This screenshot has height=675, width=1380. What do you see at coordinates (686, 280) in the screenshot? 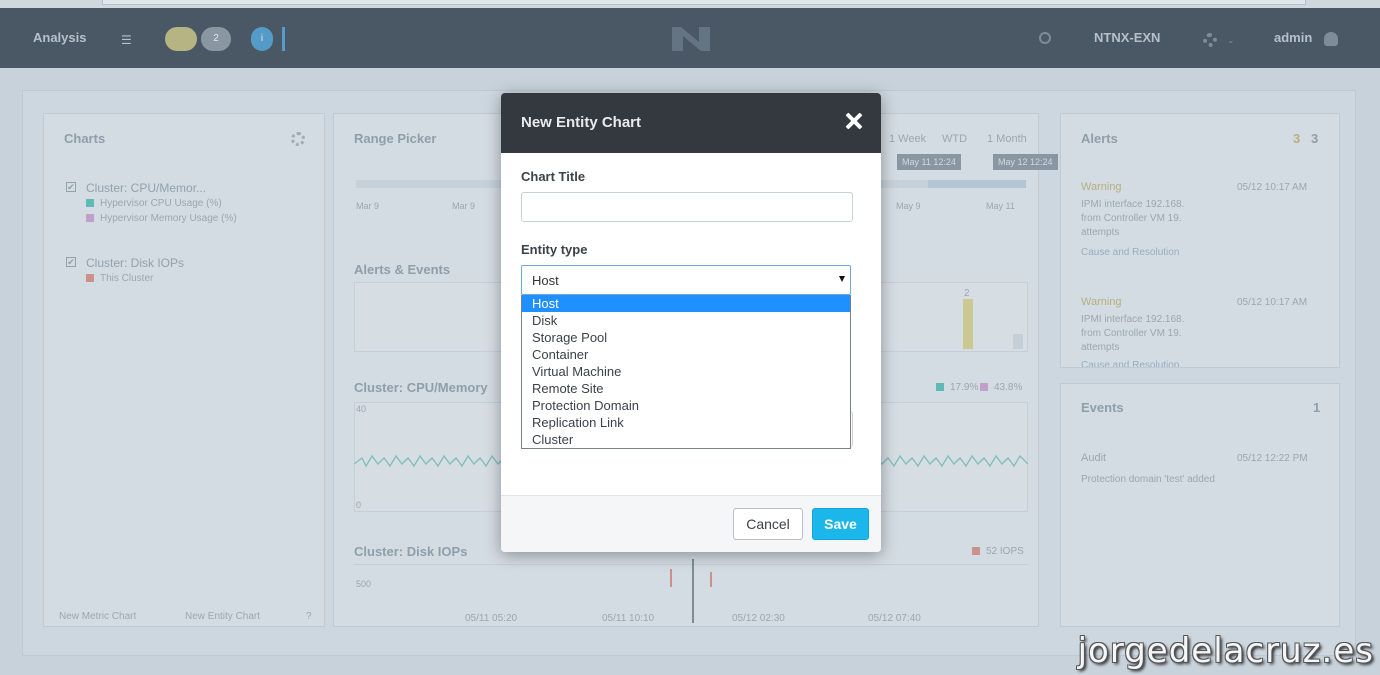
I see `entity-type-select: Host` at bounding box center [686, 280].